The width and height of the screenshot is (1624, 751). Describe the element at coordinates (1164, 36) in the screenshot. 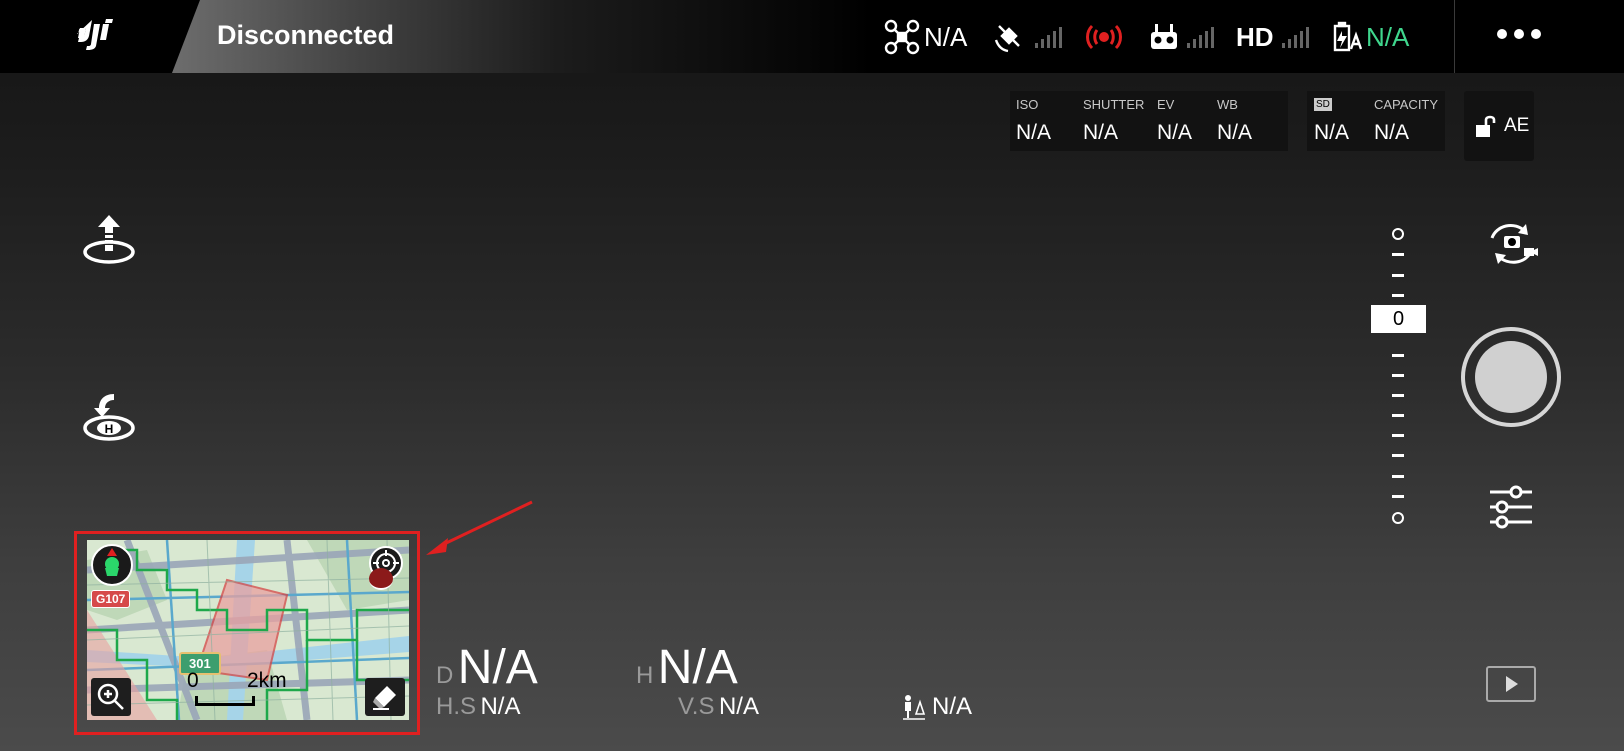

I see `remote-controller-icon` at that location.